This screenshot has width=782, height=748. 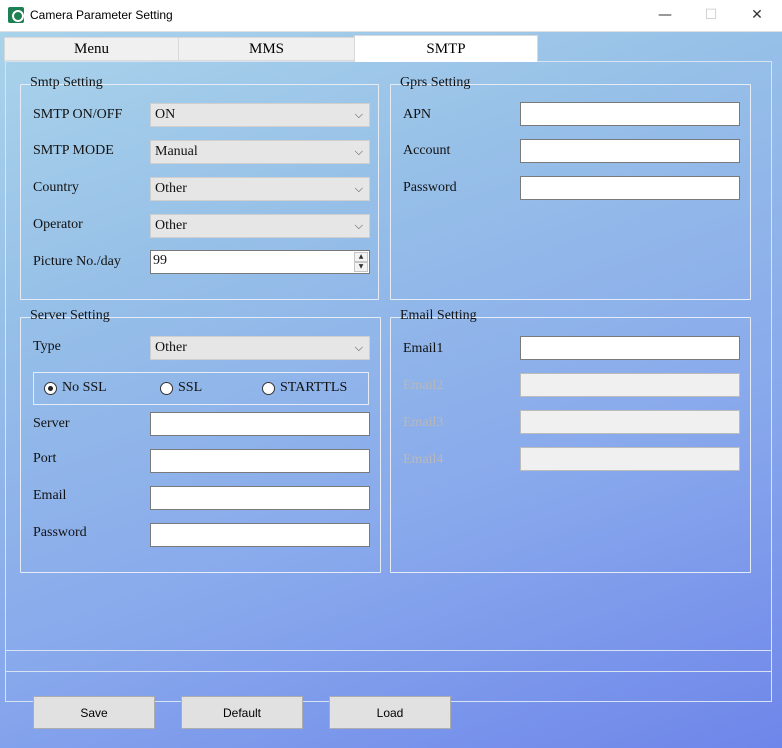 I want to click on picture-per-day-stepper: 99 ▲ ▼, so click(x=260, y=262).